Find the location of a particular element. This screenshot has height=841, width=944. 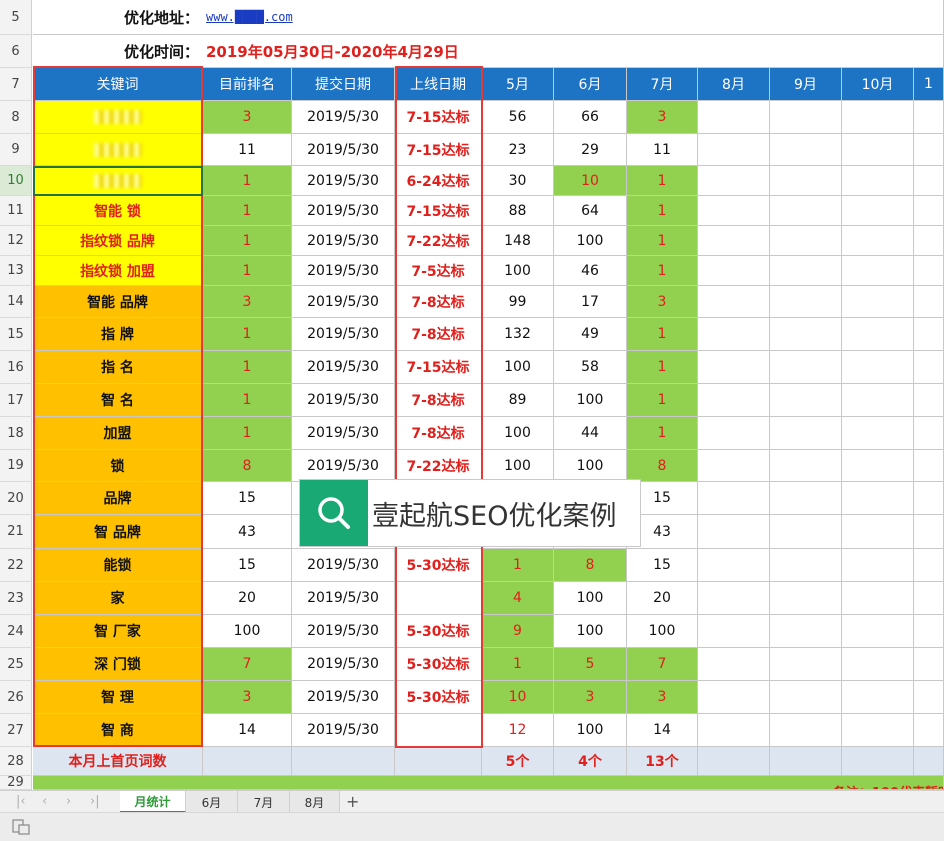

row-header-21: 21 is located at coordinates (16, 532).